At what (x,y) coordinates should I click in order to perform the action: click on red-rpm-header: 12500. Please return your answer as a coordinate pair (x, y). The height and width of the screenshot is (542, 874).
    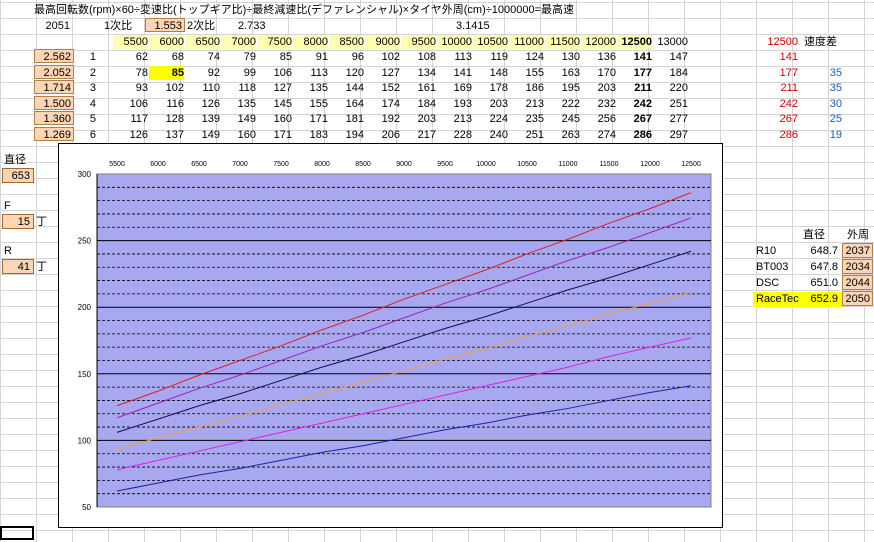
    Looking at the image, I should click on (776, 42).